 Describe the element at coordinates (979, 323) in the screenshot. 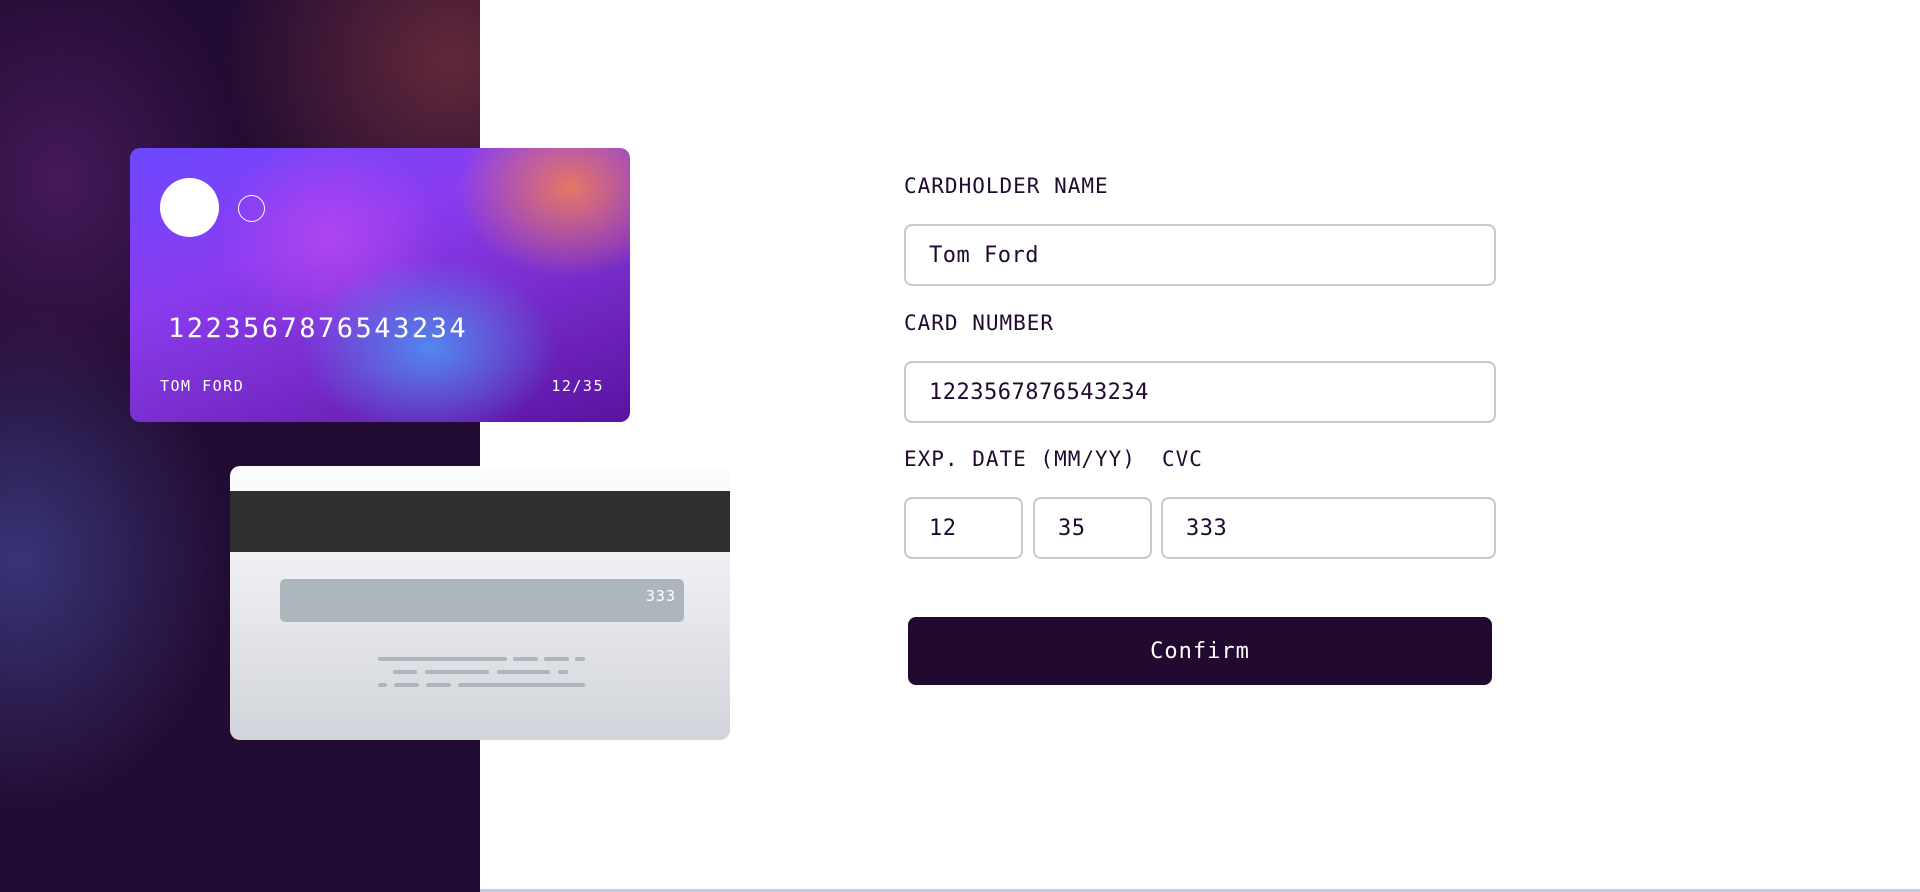

I see `card-number-label: CARD NUMBER` at that location.